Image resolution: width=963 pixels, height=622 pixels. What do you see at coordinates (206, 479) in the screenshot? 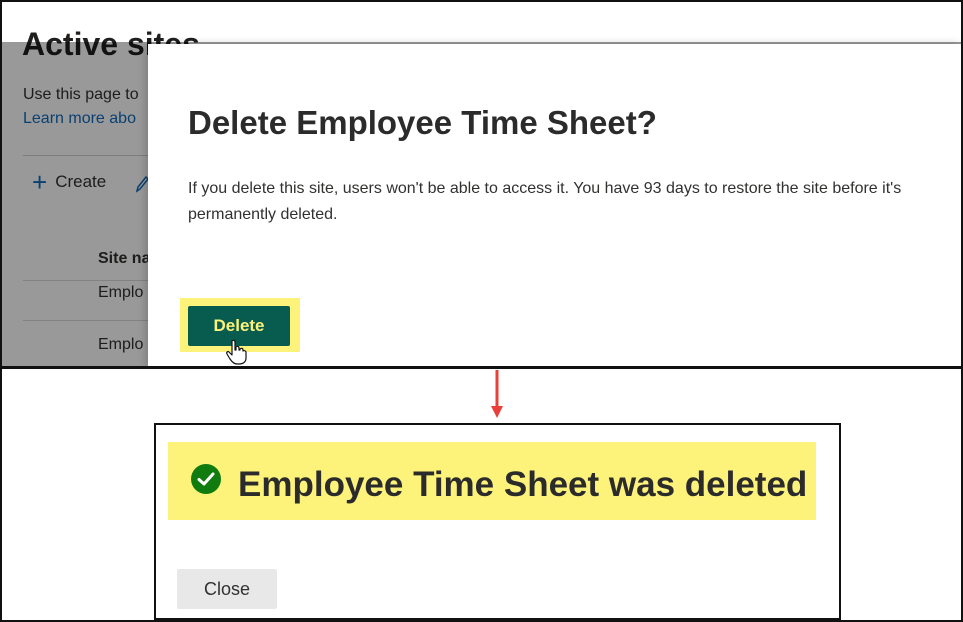
I see `checkmark-circle-icon` at bounding box center [206, 479].